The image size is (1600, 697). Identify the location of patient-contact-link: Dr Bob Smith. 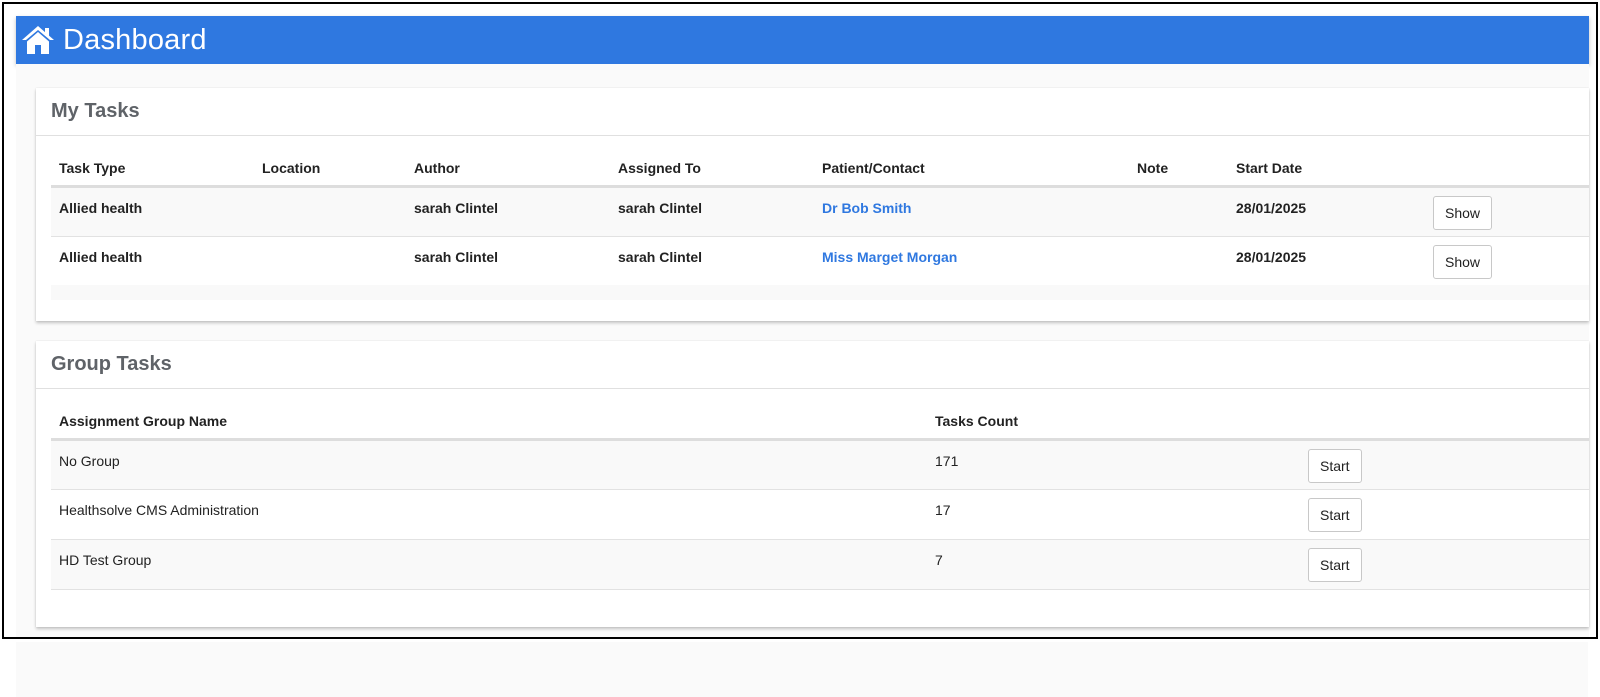
(971, 211).